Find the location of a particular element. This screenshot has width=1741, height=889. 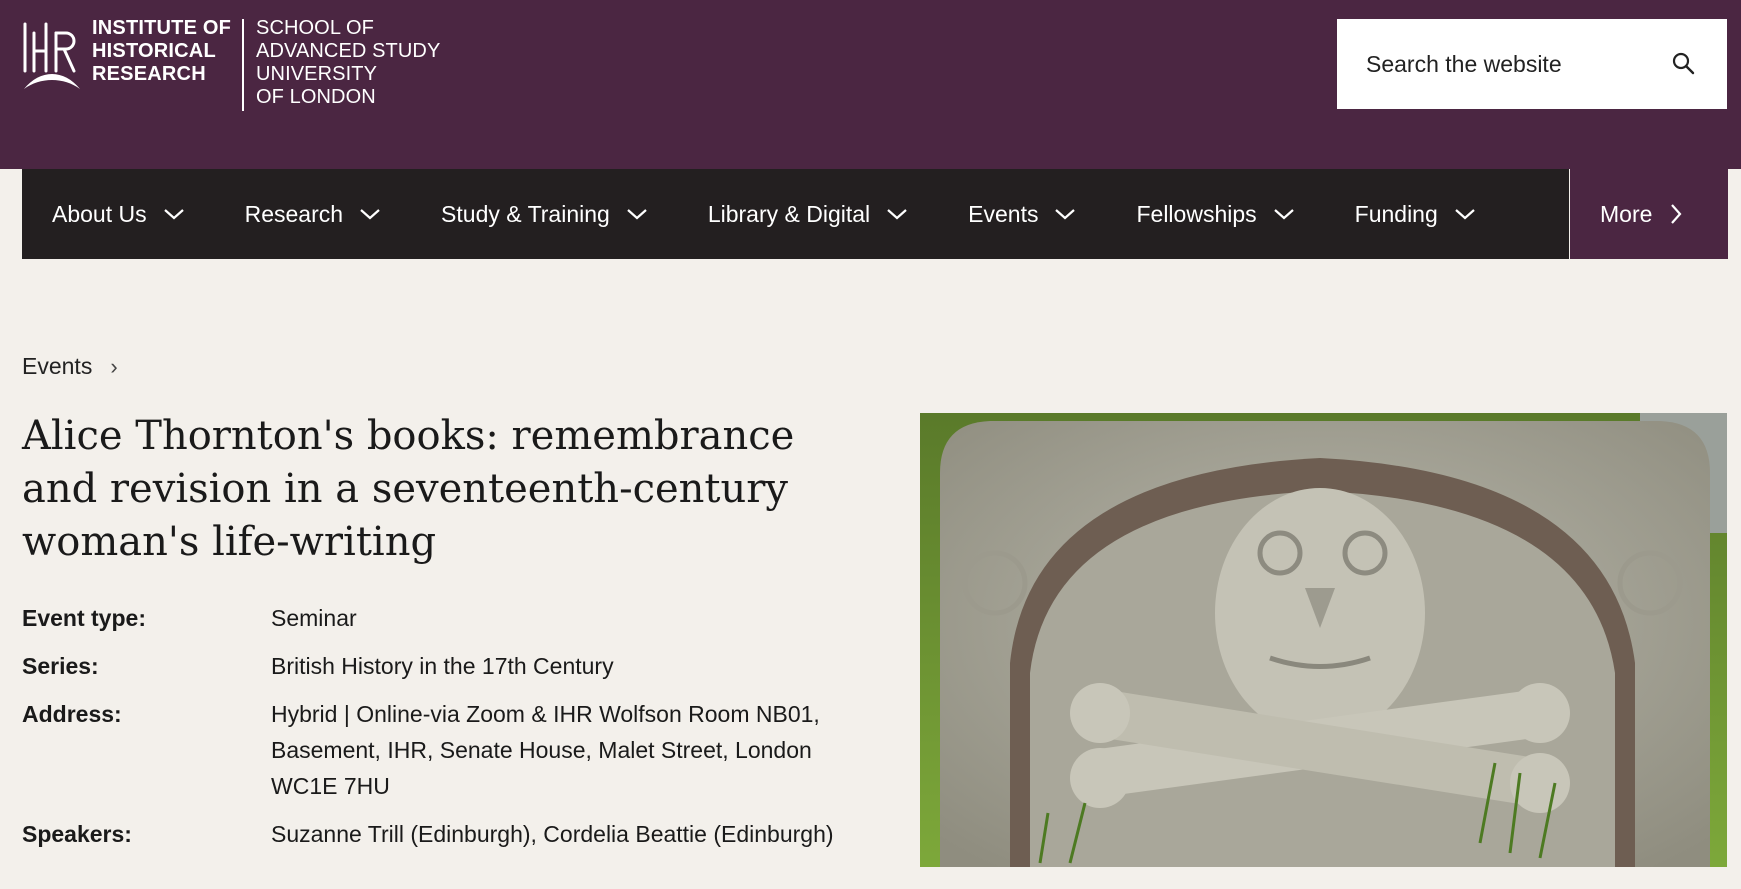

nav-item-research: Research is located at coordinates (313, 214).